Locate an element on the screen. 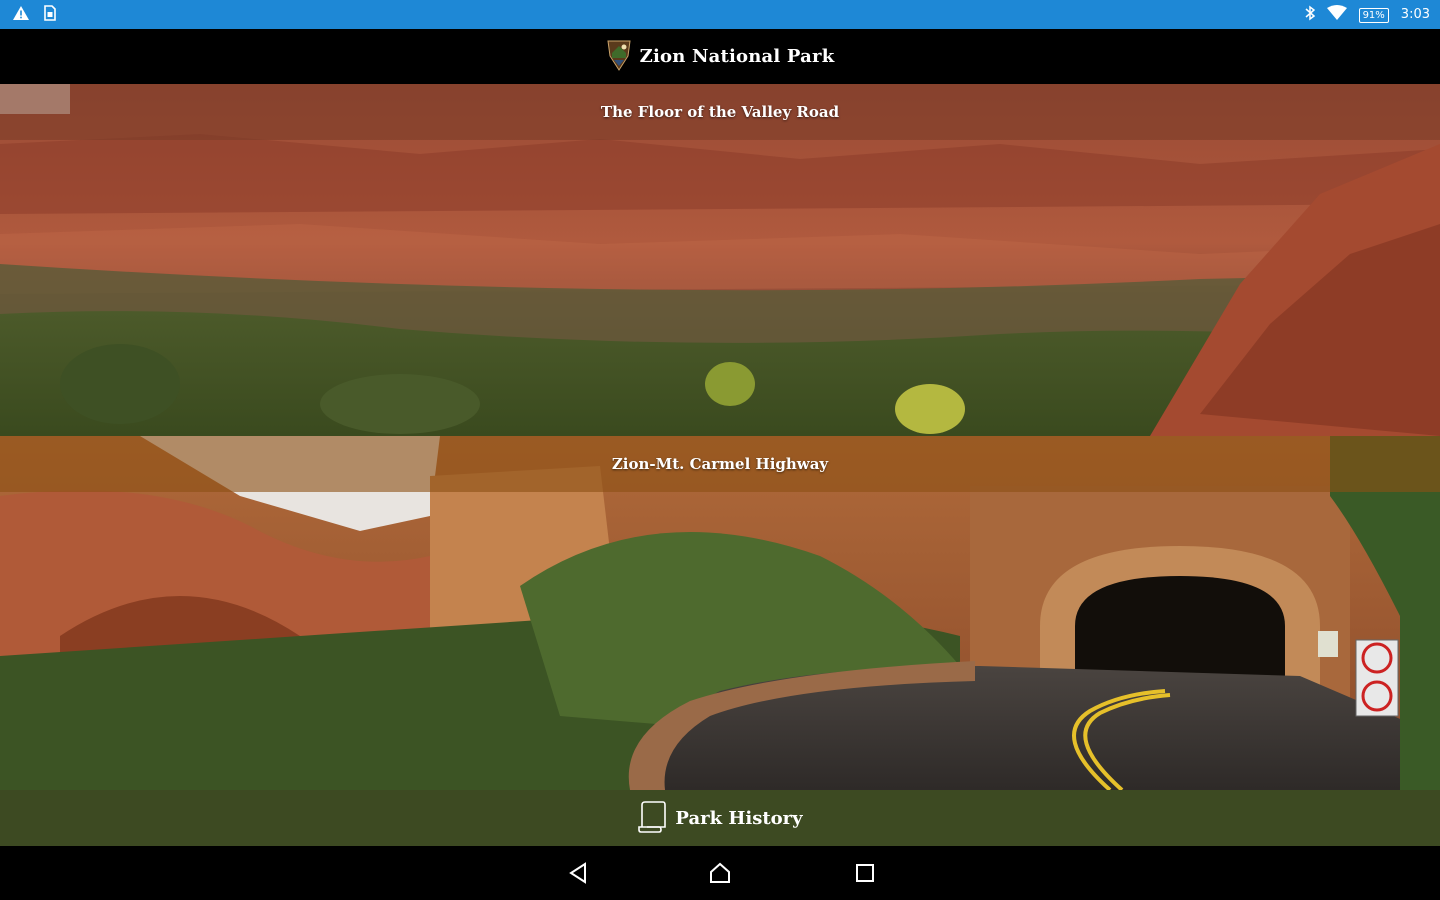  park-history-button: Park History is located at coordinates (720, 818).